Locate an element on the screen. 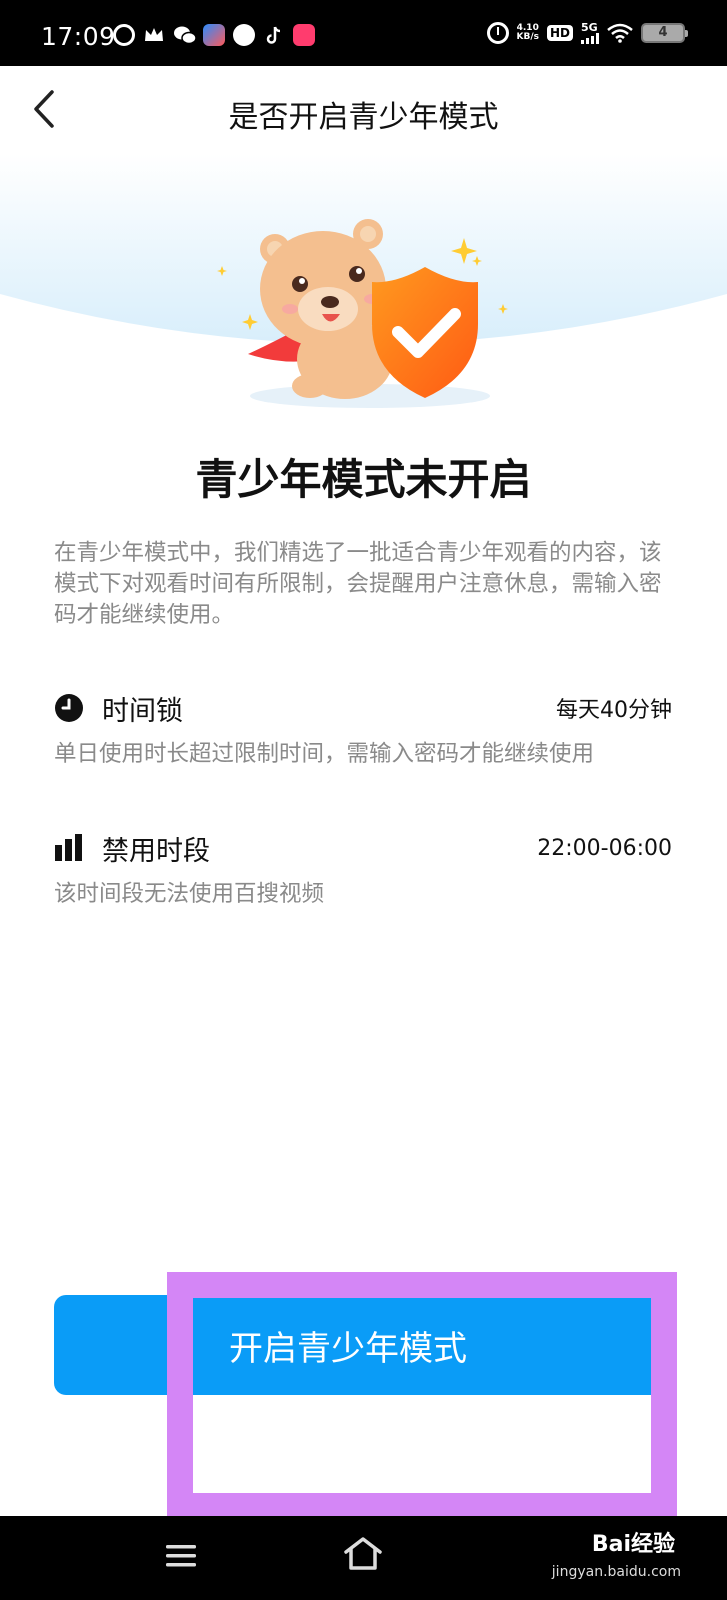  signal-bars-icon is located at coordinates (590, 38).